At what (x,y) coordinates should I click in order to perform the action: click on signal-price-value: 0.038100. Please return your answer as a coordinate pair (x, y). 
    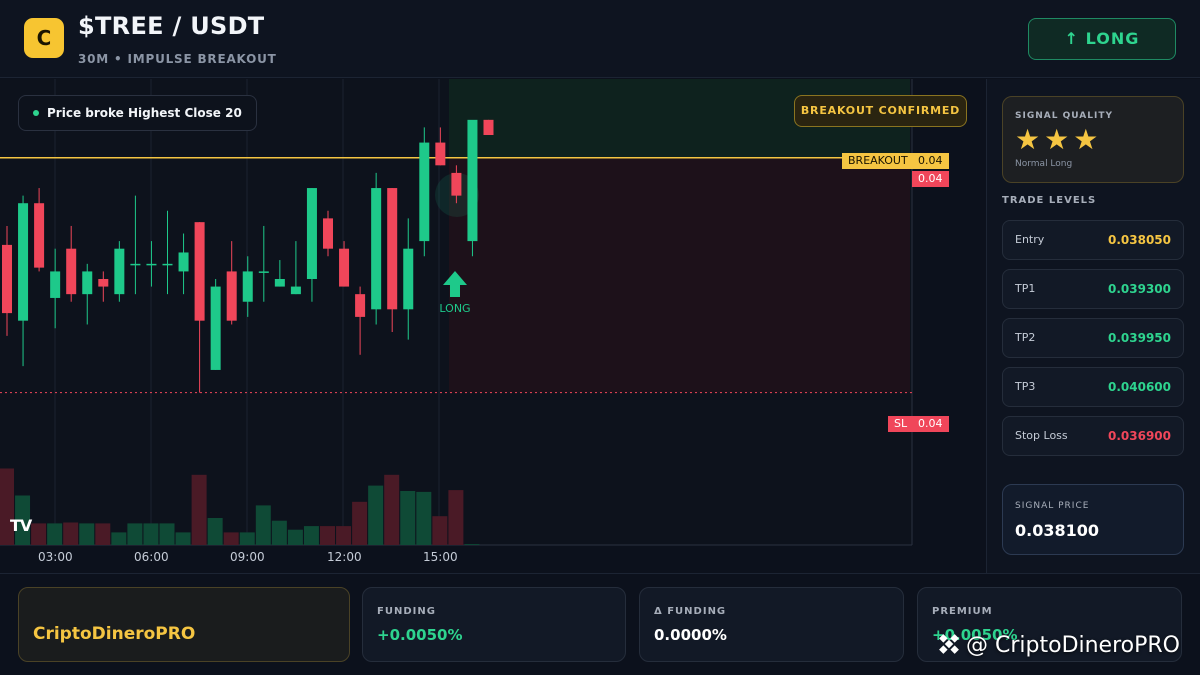
    Looking at the image, I should click on (1057, 530).